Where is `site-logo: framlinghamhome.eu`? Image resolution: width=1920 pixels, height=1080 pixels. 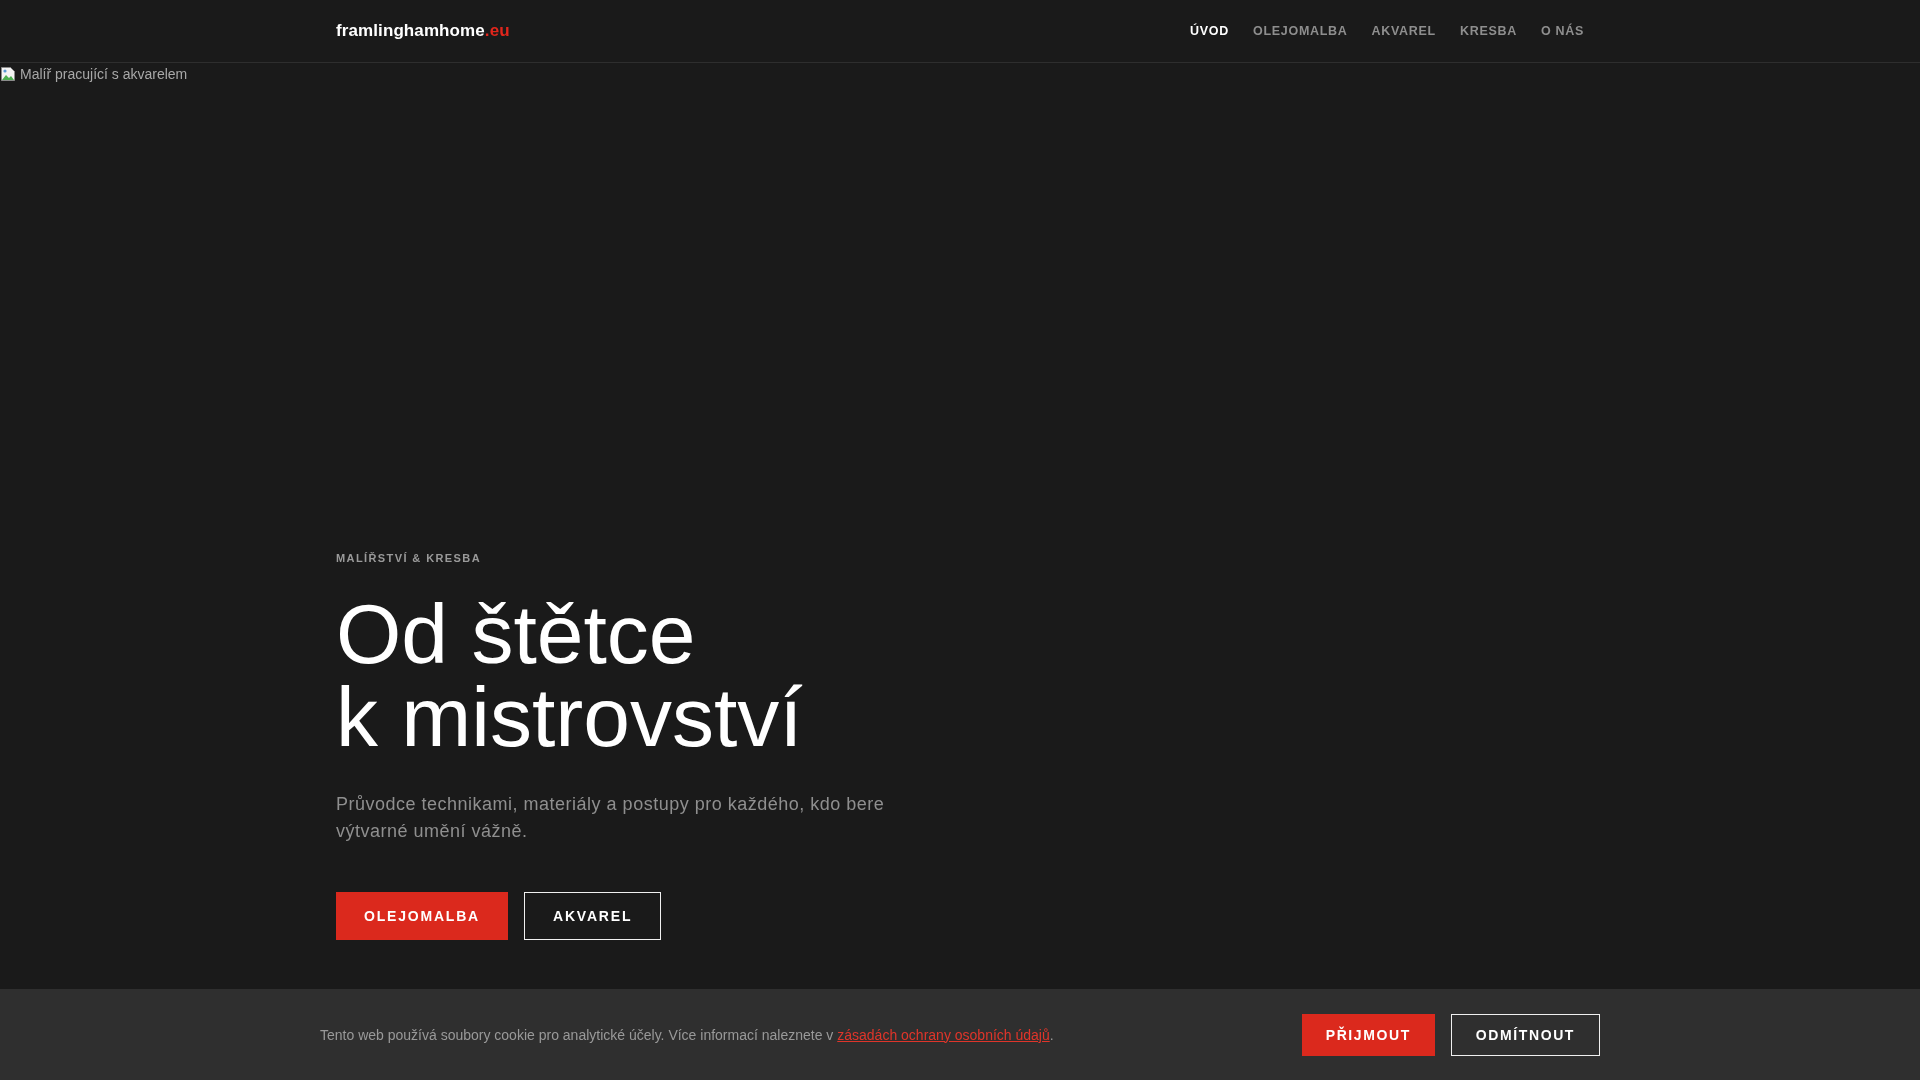
site-logo: framlinghamhome.eu is located at coordinates (423, 31).